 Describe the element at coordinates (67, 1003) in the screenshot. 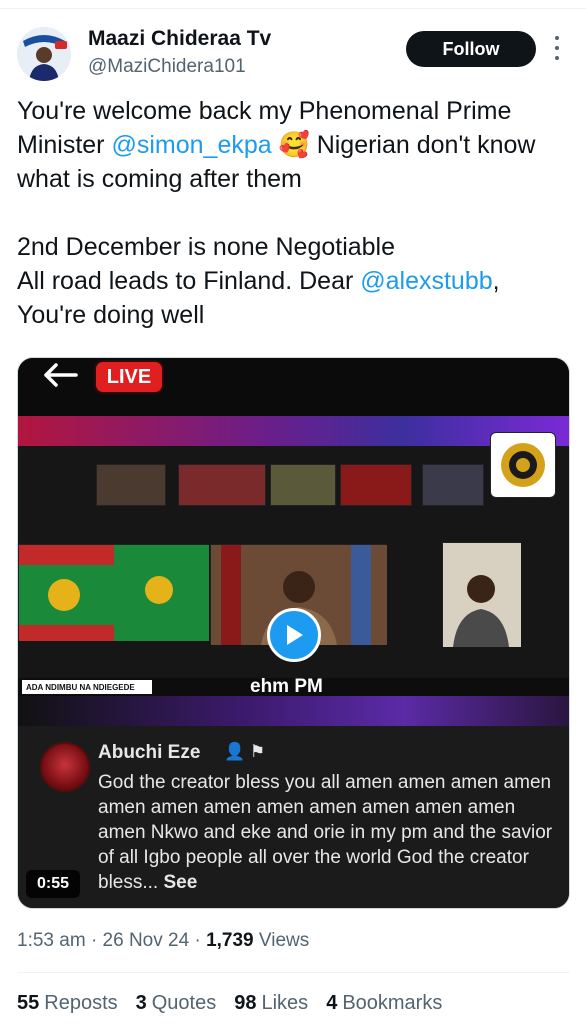

I see `reposts-stat: 55 Reposts` at that location.